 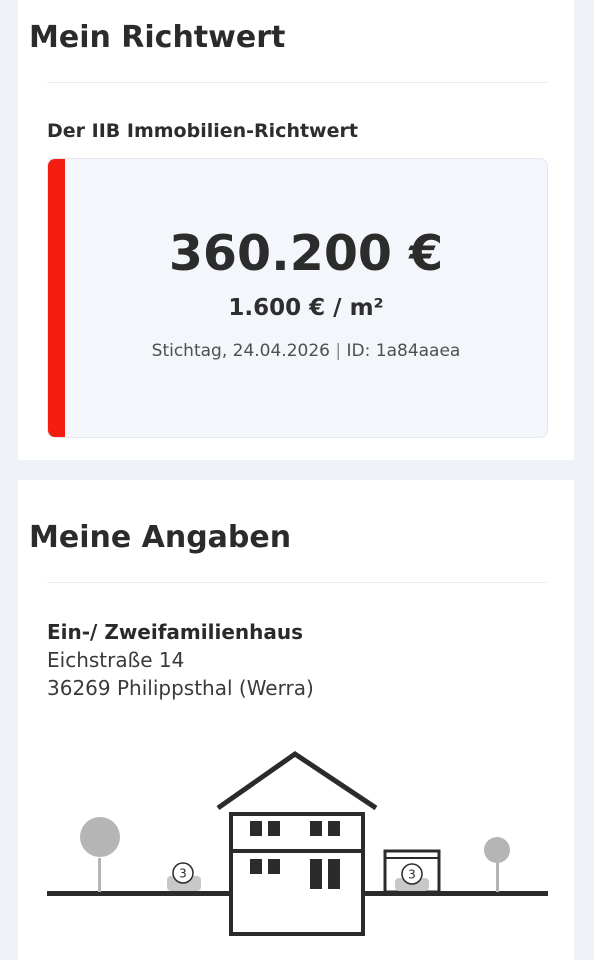 I want to click on richtwert-subtitle: Der IIB Immobilien-Richtwert, so click(x=202, y=131).